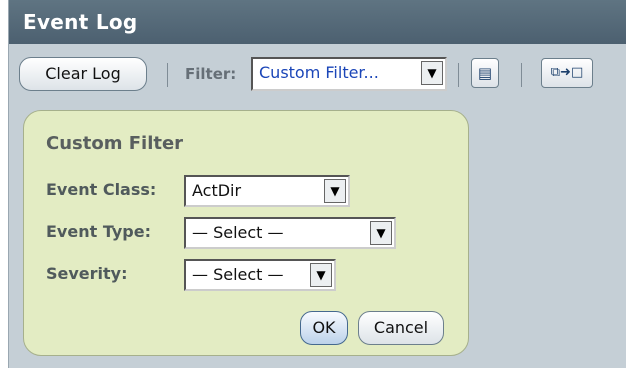 This screenshot has height=368, width=626. I want to click on document-icon: ▤, so click(485, 73).